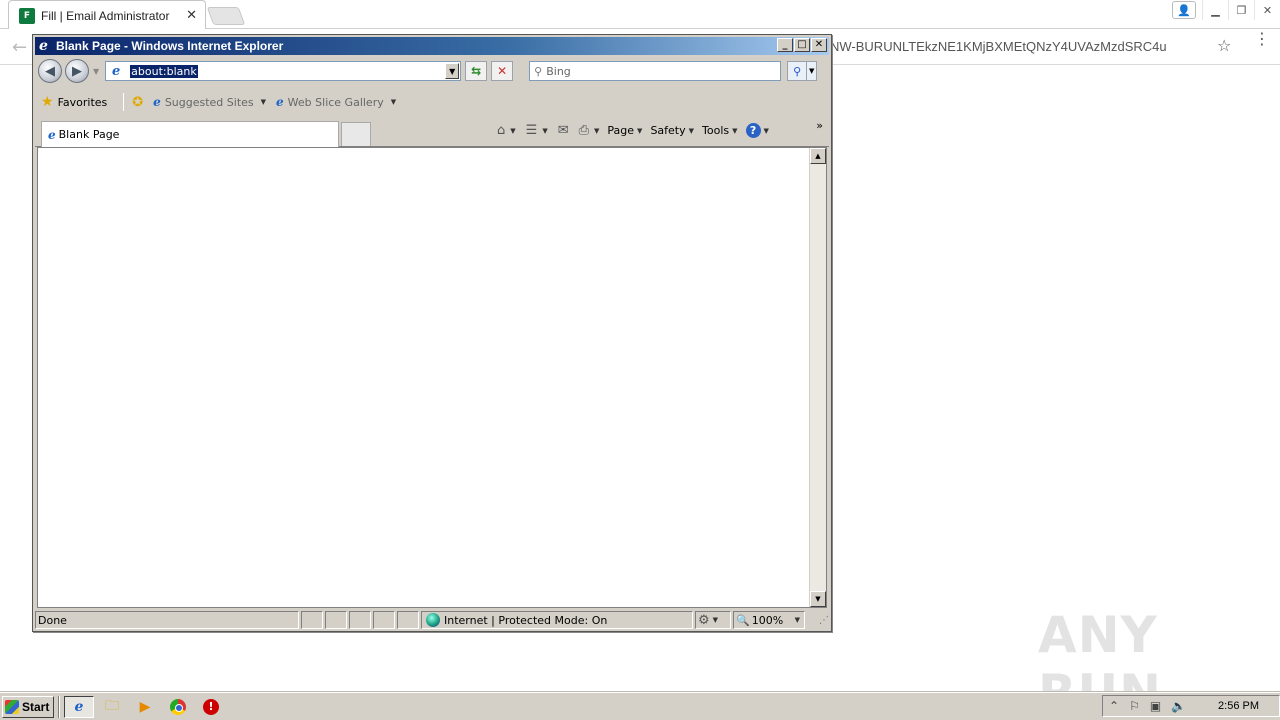 The image size is (1280, 720). I want to click on stop-sign-icon: !, so click(211, 706).